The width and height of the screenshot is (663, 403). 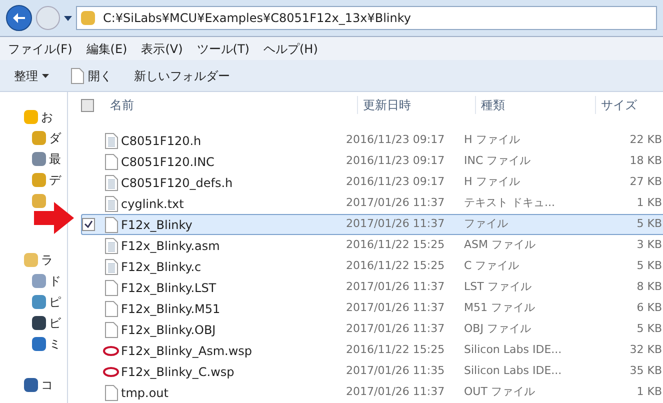 I want to click on file-row: F12x_Blinky.asm 2016/11/22 15:25 ASM ファイル 3 KB, so click(x=372, y=245).